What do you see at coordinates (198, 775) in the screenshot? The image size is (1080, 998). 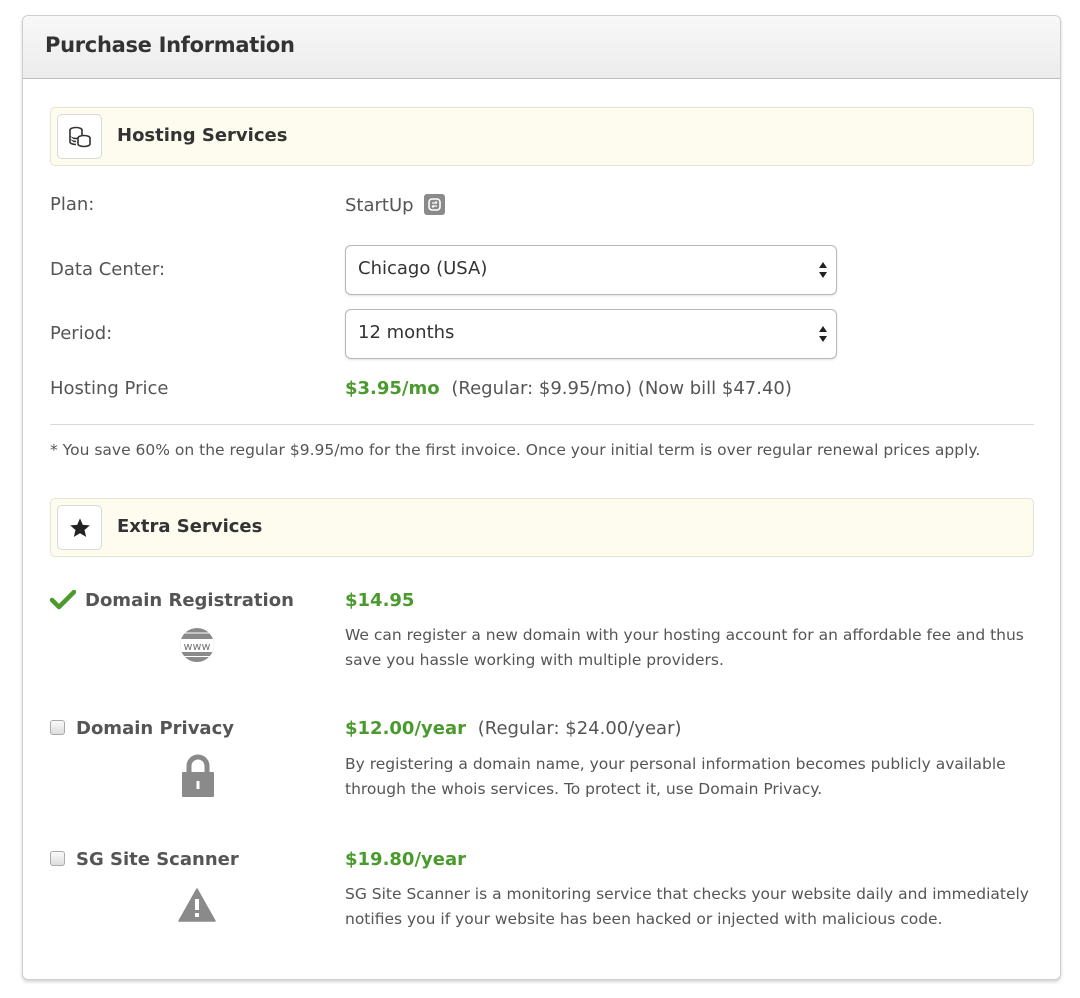 I see `padlock-icon` at bounding box center [198, 775].